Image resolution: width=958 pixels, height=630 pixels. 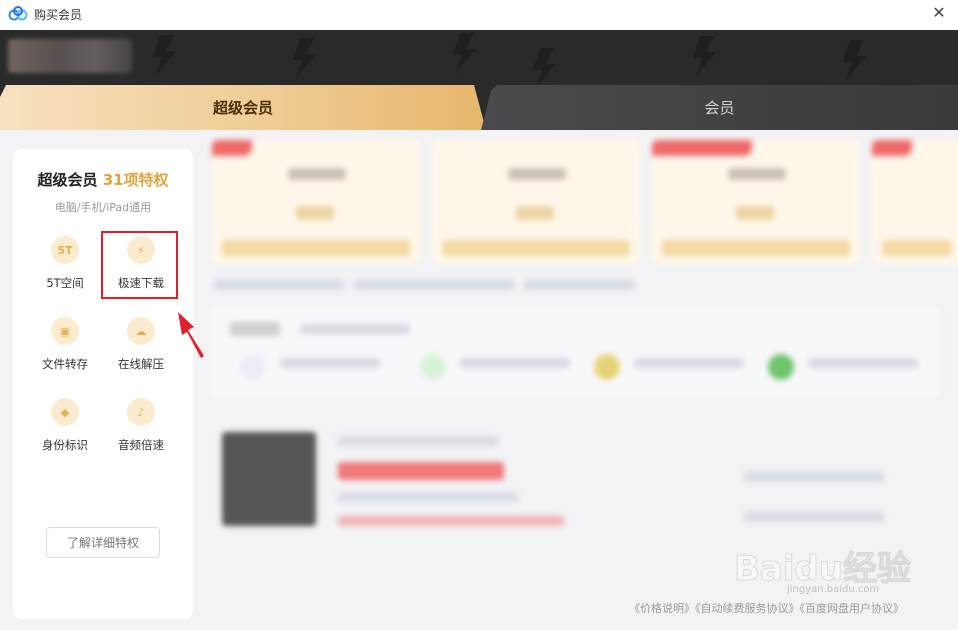 What do you see at coordinates (65, 331) in the screenshot?
I see `file-transfer-icon: ▣` at bounding box center [65, 331].